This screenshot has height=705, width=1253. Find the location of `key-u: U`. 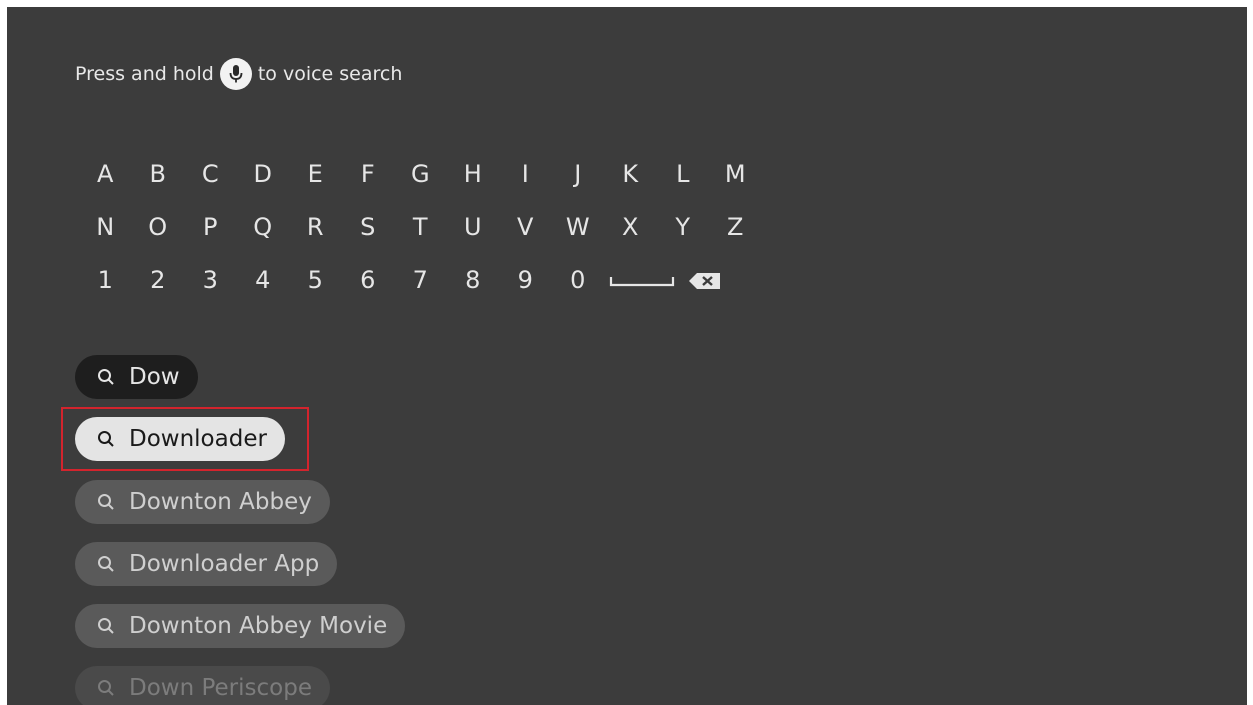

key-u: U is located at coordinates (473, 227).